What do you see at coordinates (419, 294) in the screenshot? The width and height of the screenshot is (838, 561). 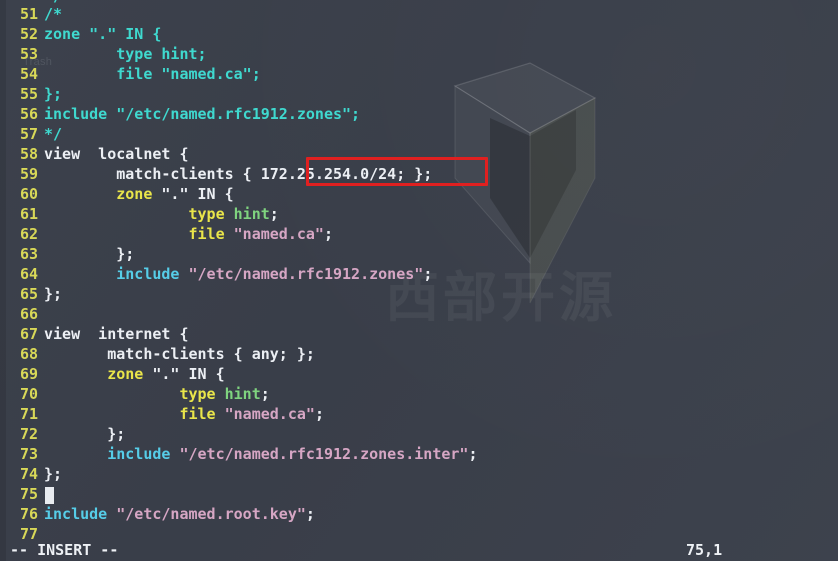 I see `code-line: 65};` at bounding box center [419, 294].